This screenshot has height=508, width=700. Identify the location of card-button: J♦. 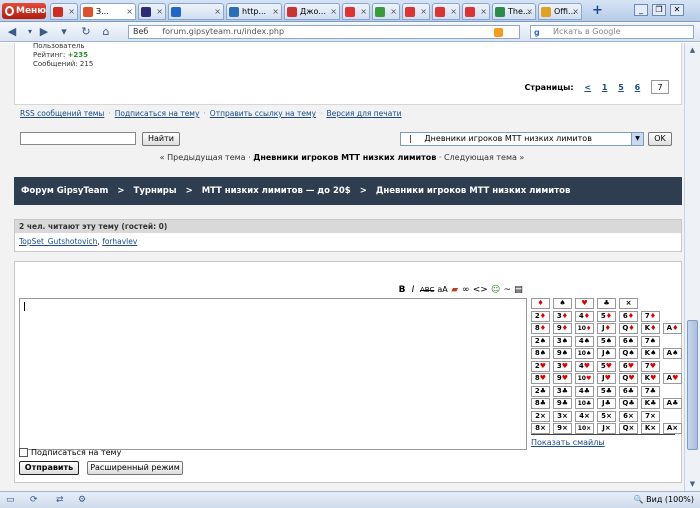
(606, 328).